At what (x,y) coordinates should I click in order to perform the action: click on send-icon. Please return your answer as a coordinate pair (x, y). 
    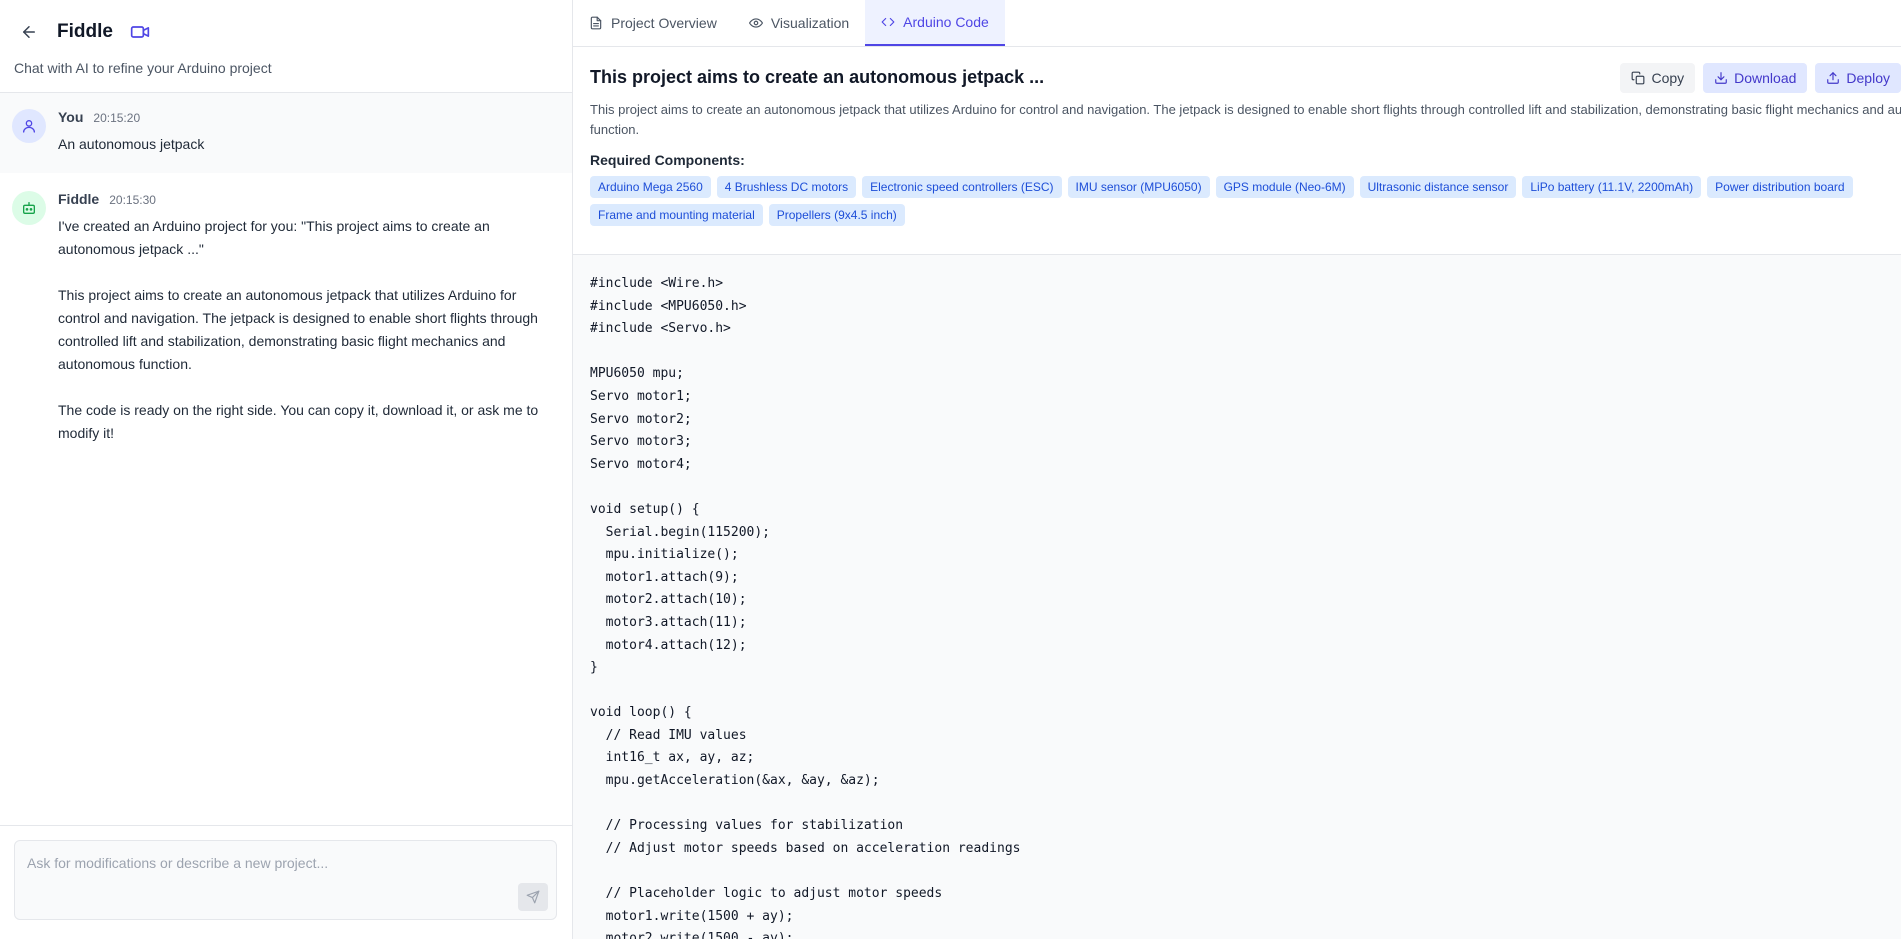
    Looking at the image, I should click on (533, 897).